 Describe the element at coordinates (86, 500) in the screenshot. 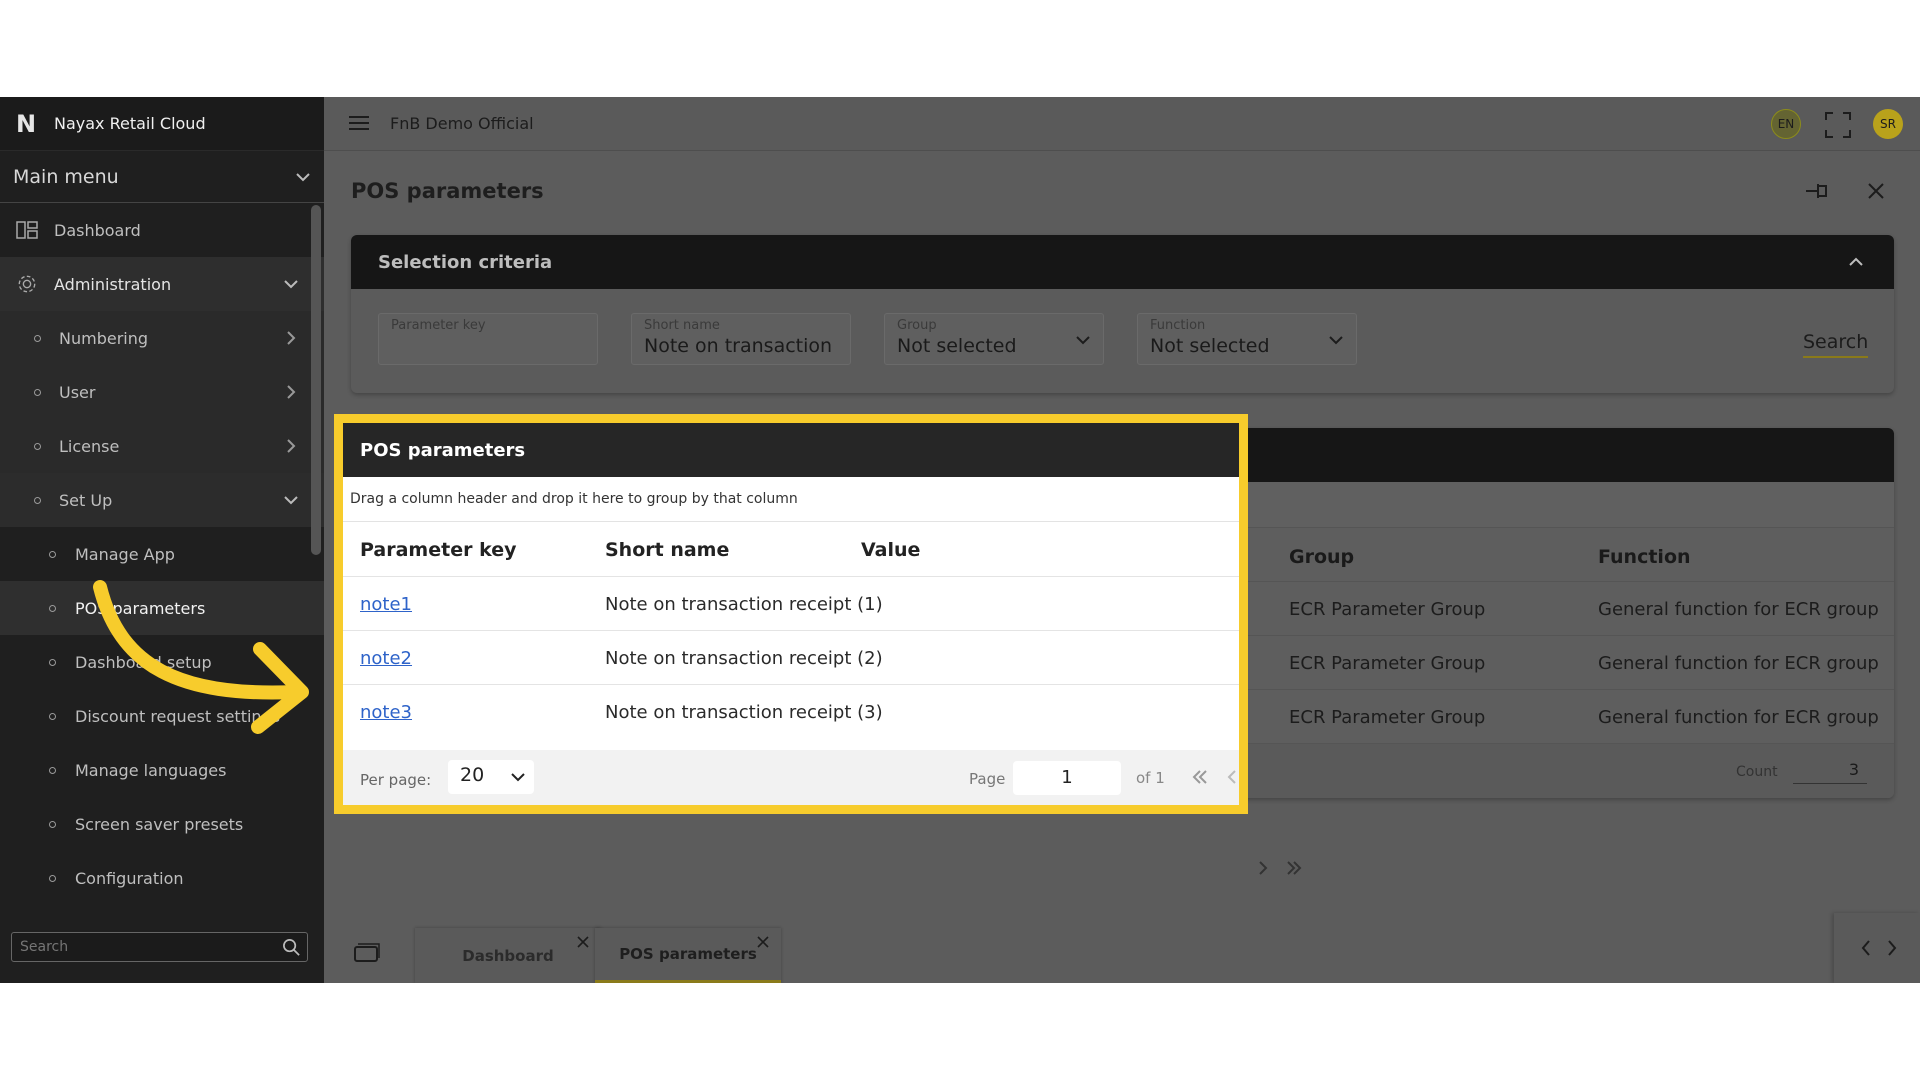

I see `sidebar-item-label: Set Up` at that location.